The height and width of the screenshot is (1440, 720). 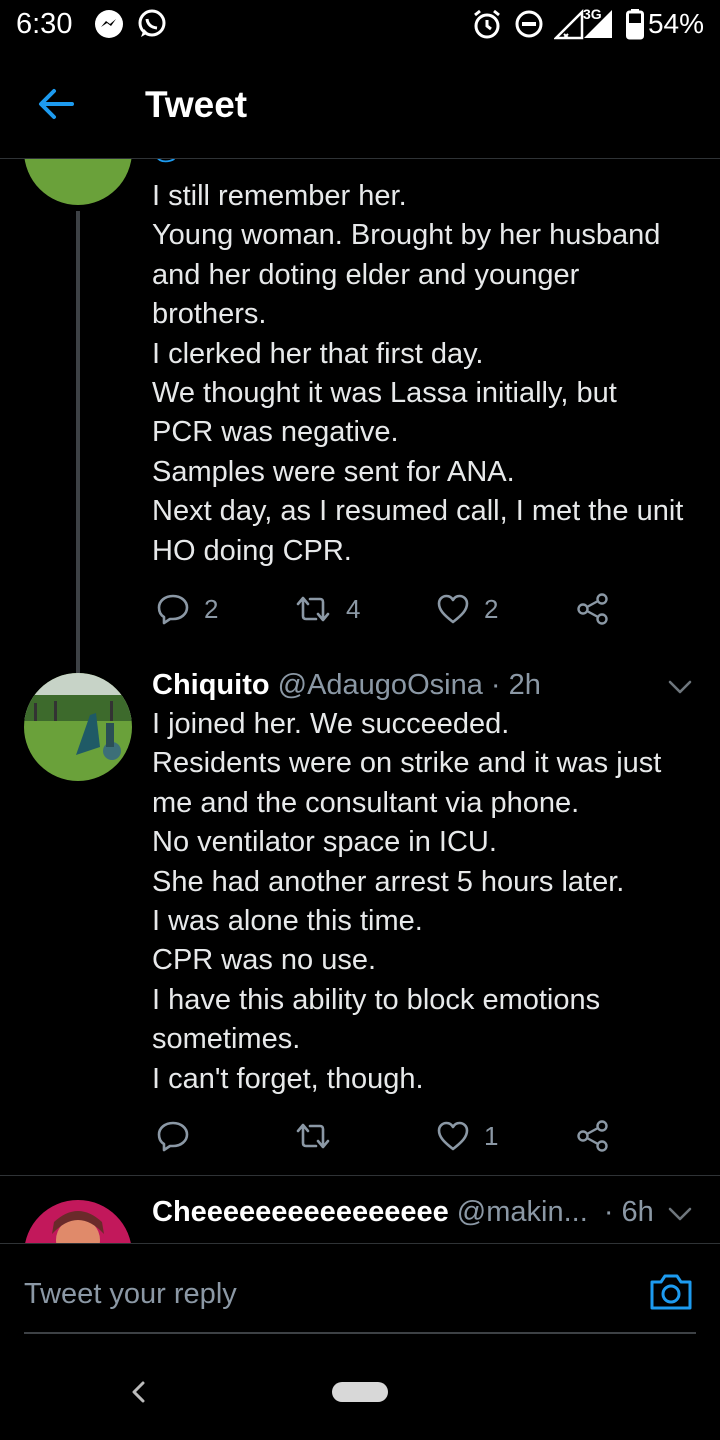 I want to click on tweet-divider, so click(x=360, y=1175).